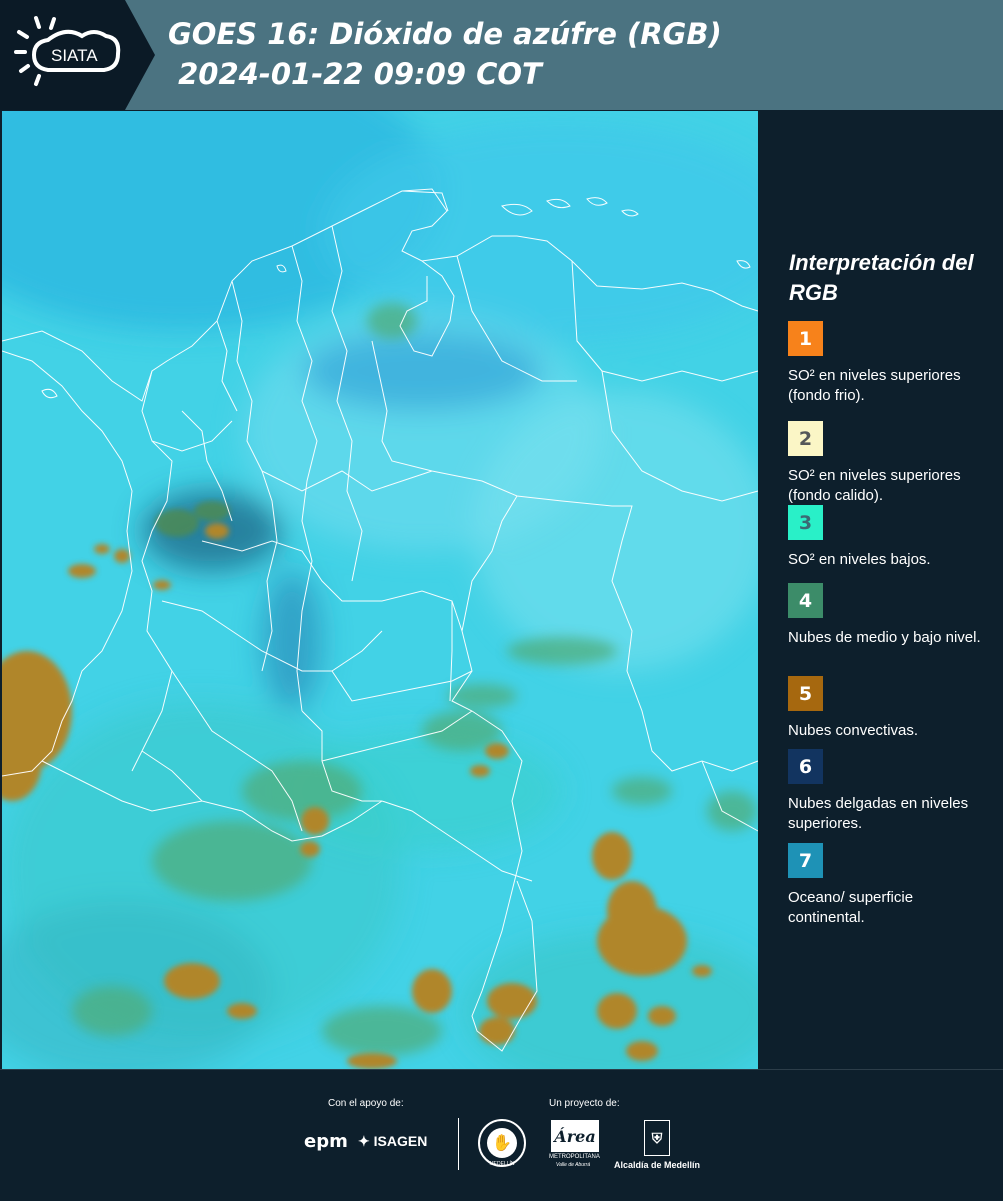  I want to click on area-sub-1: METROPOLITANA, so click(574, 1157).